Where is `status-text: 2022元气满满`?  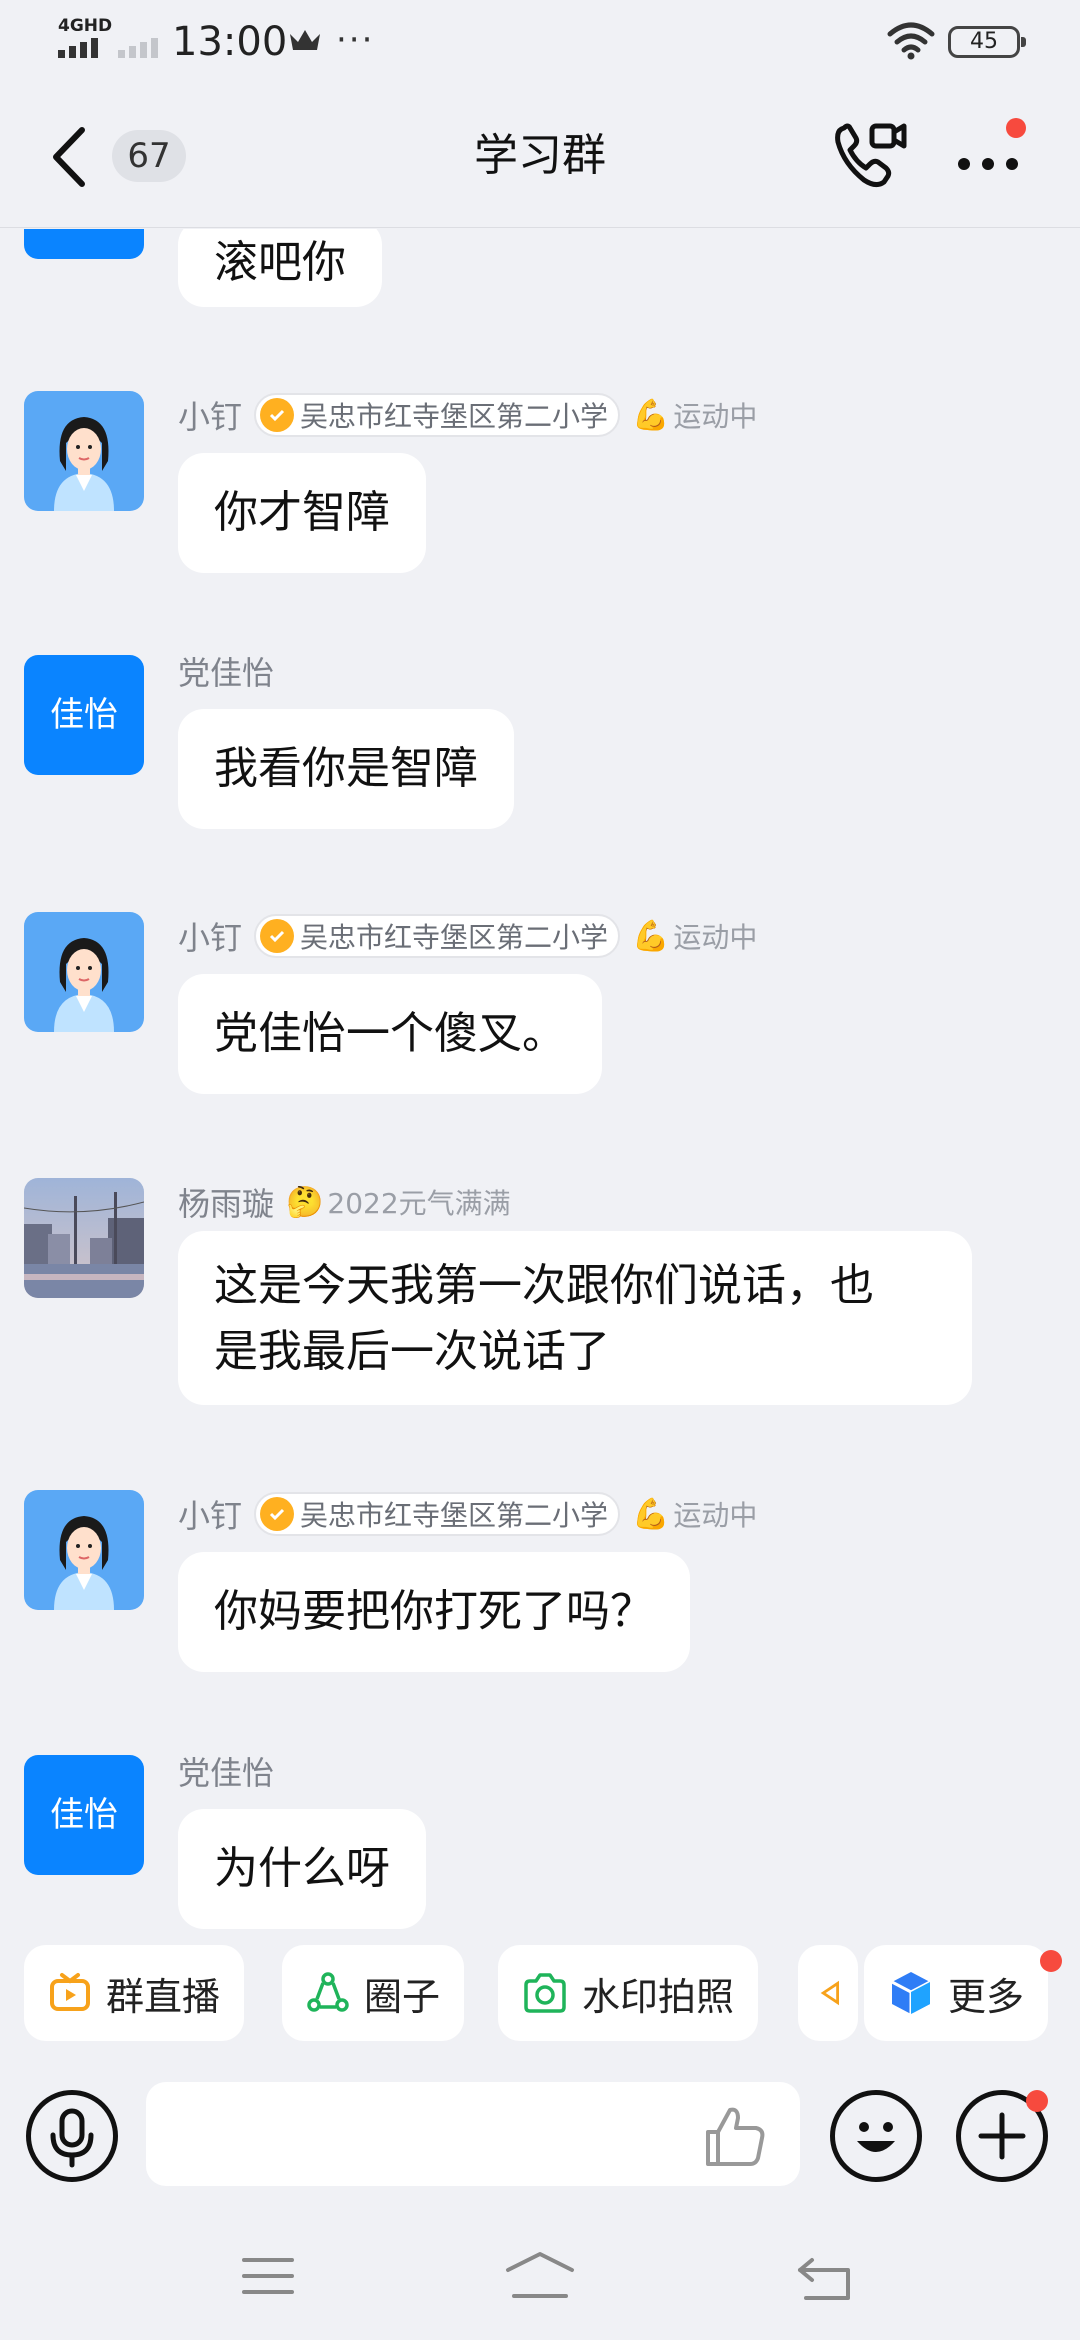
status-text: 2022元气满满 is located at coordinates (419, 1203).